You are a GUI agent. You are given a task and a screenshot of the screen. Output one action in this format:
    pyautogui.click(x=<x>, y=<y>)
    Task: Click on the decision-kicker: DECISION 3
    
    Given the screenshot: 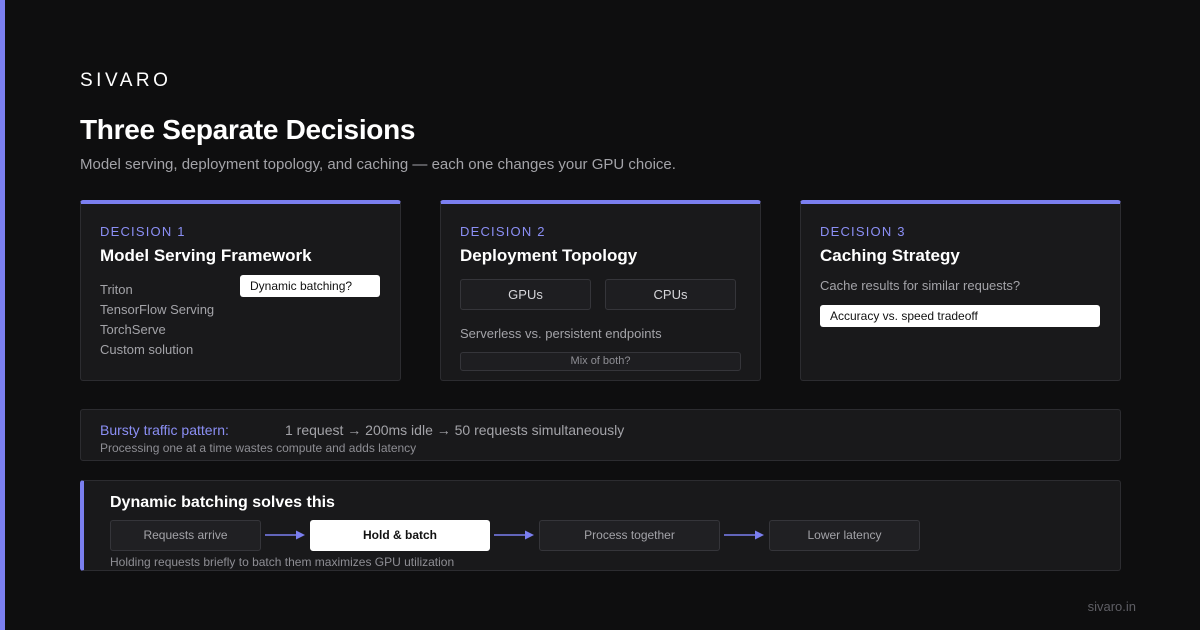 What is the action you would take?
    pyautogui.click(x=863, y=231)
    